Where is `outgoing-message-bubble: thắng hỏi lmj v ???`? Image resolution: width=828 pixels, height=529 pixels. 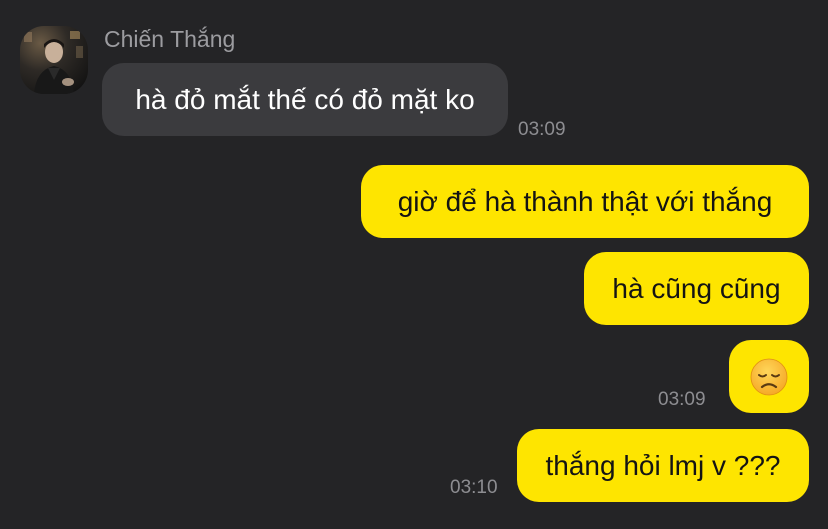
outgoing-message-bubble: thắng hỏi lmj v ??? is located at coordinates (663, 465).